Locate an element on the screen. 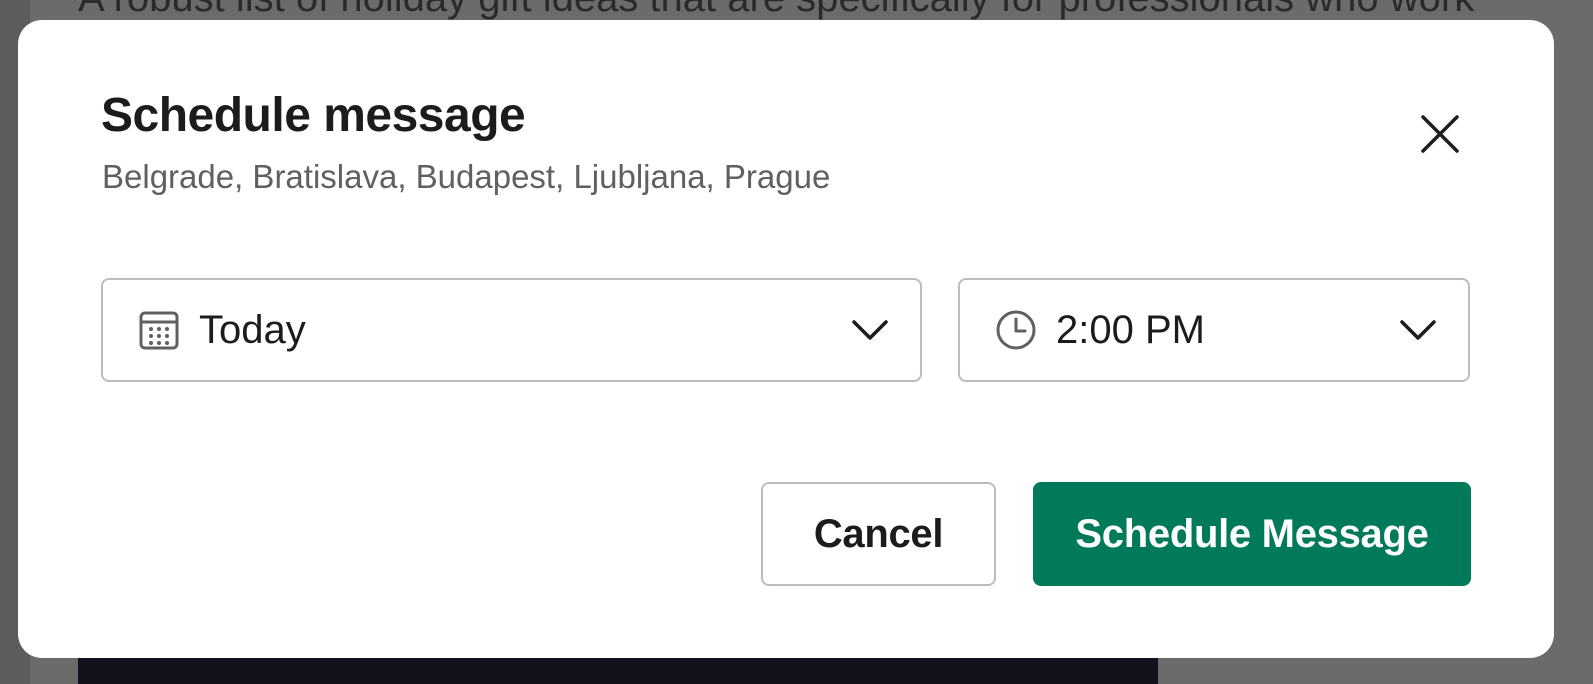 The width and height of the screenshot is (1593, 684). time-select: 2:00 PM is located at coordinates (1214, 330).